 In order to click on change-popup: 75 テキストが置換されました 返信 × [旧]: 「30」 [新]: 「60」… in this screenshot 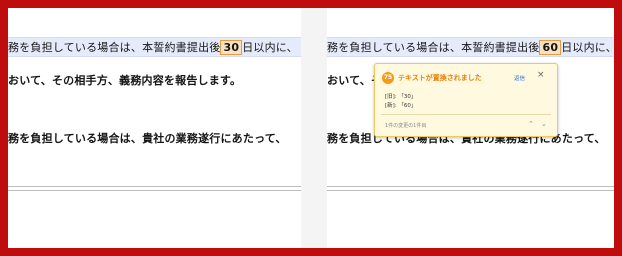, I will do `click(466, 100)`.